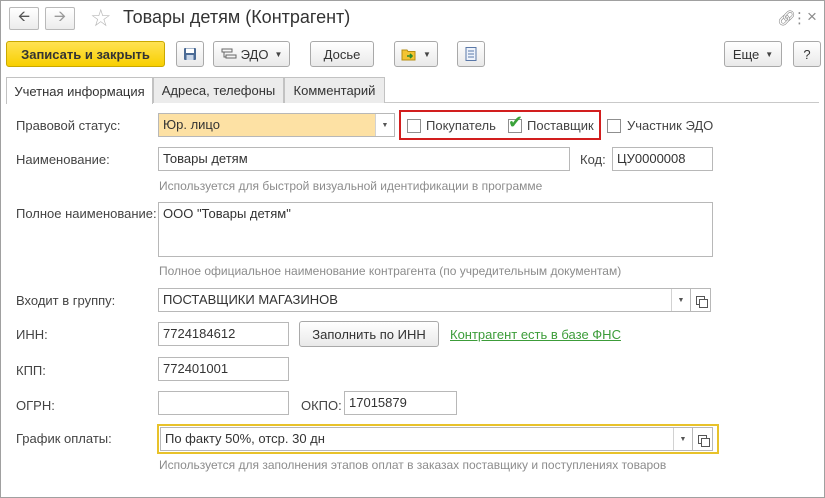  What do you see at coordinates (250, 299) in the screenshot?
I see `group-value: ПОСТАВЩИКИ МАГАЗИНОВ` at bounding box center [250, 299].